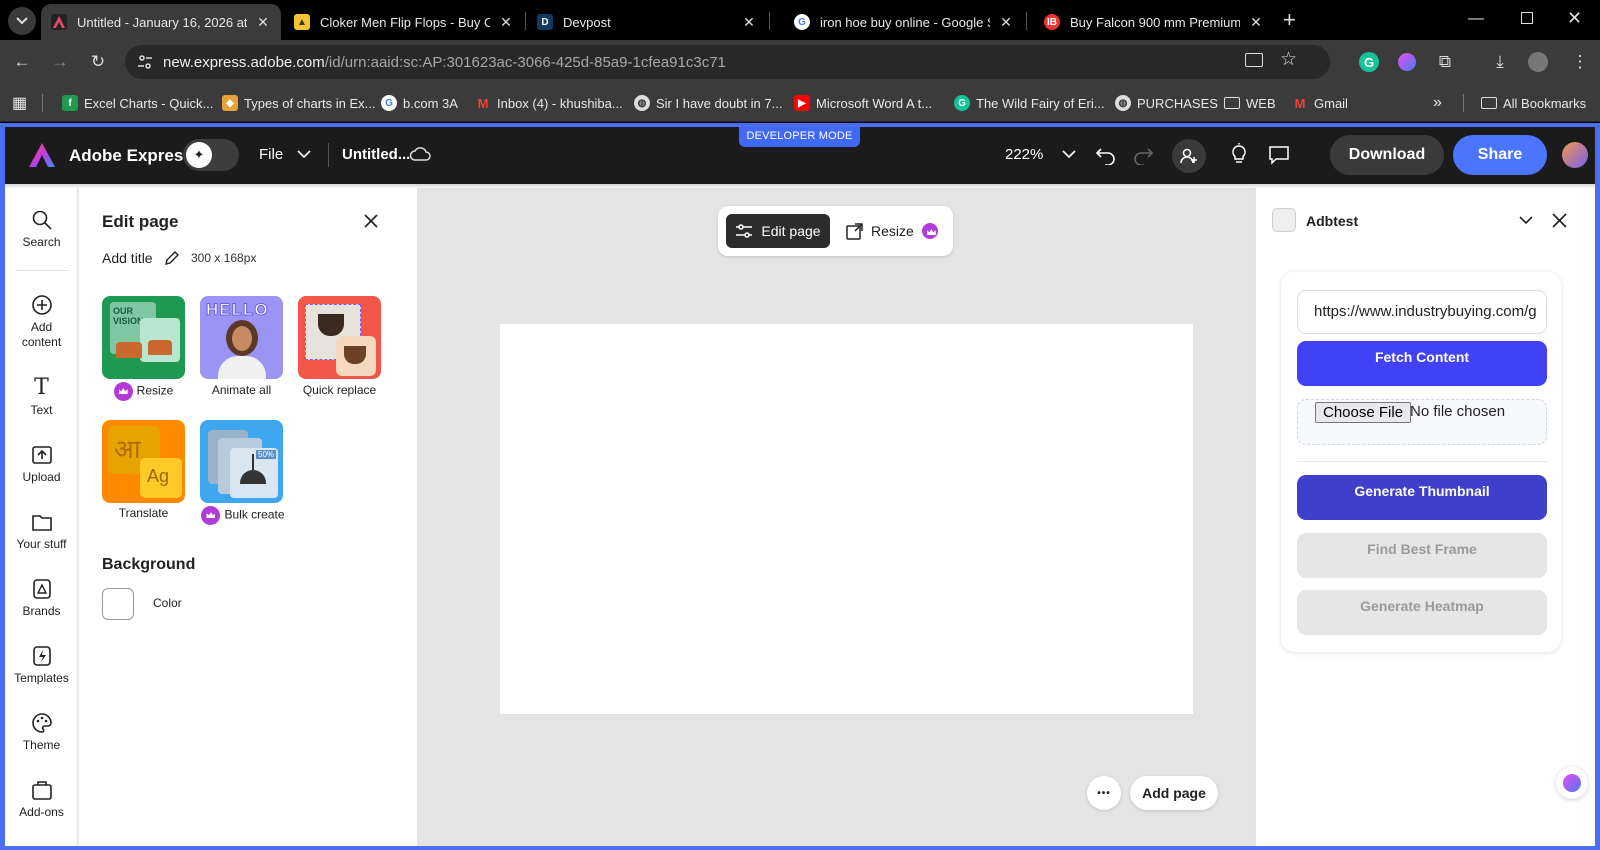  What do you see at coordinates (241, 337) in the screenshot?
I see `animate-all-tile: HELLO` at bounding box center [241, 337].